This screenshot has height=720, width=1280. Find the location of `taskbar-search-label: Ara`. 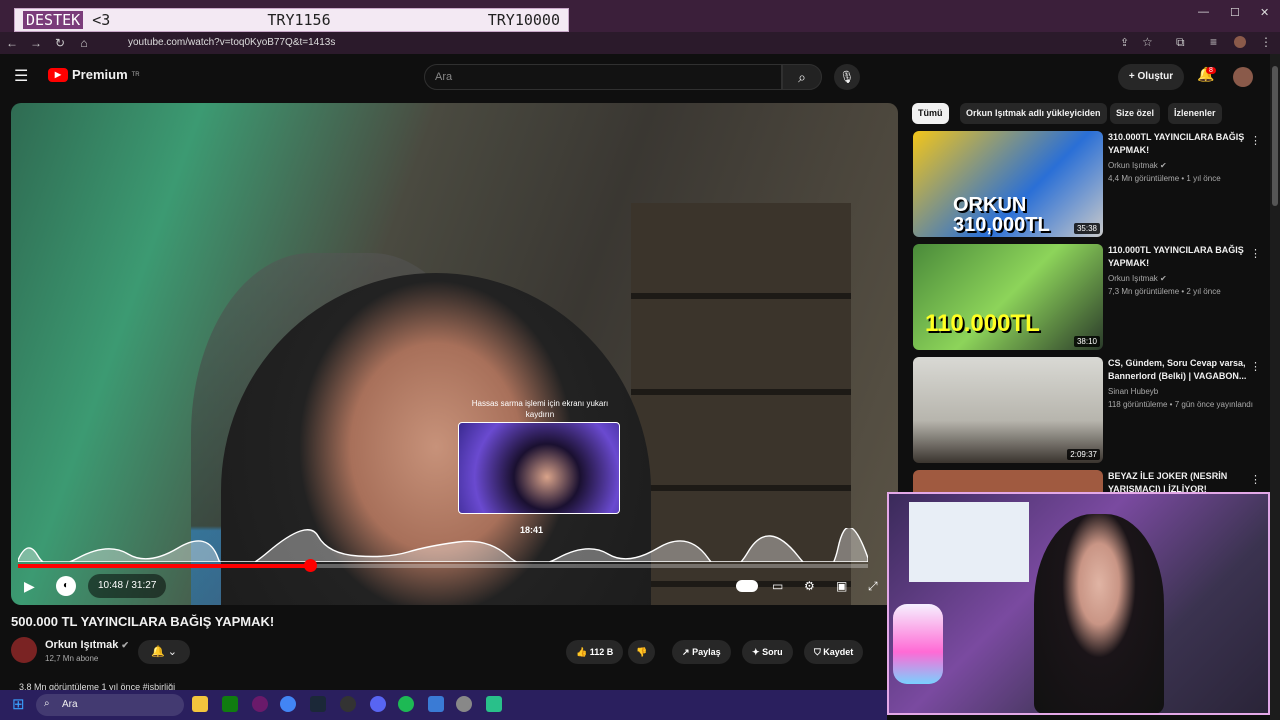

taskbar-search-label: Ara is located at coordinates (70, 704).